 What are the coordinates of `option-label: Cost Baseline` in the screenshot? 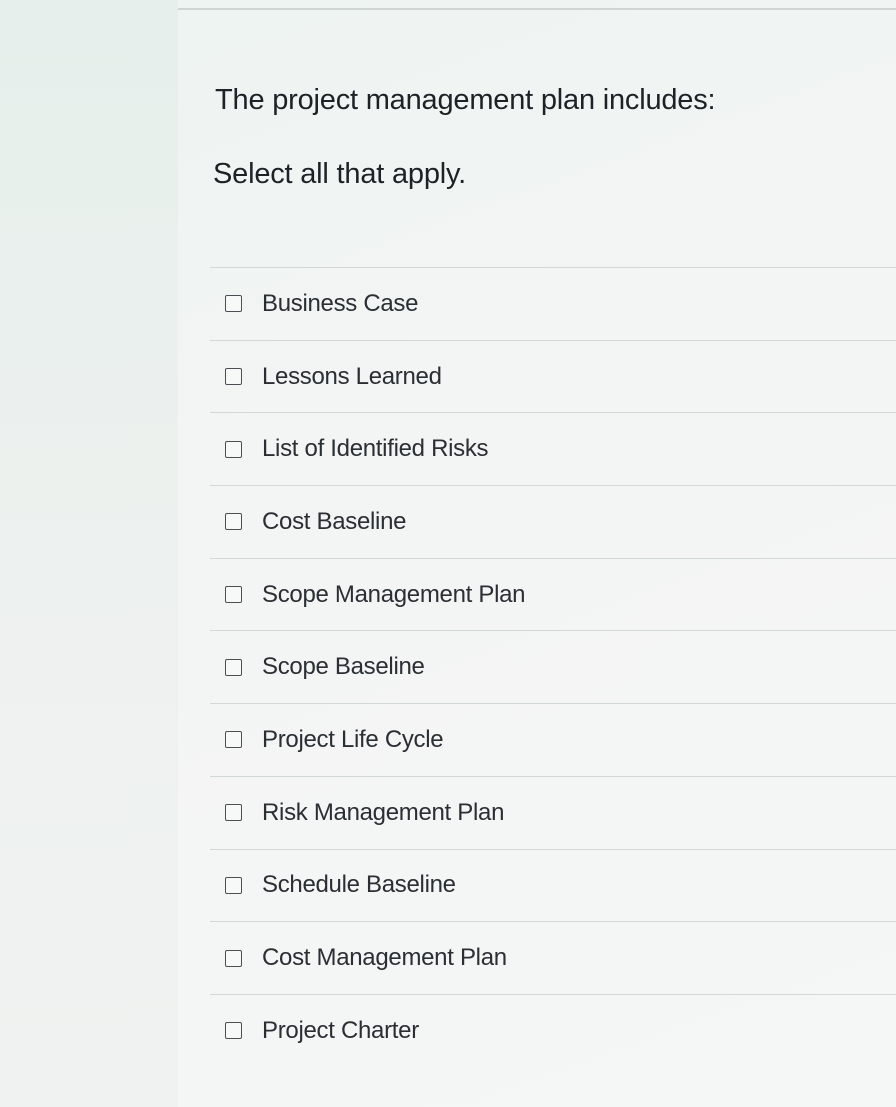 It's located at (334, 521).